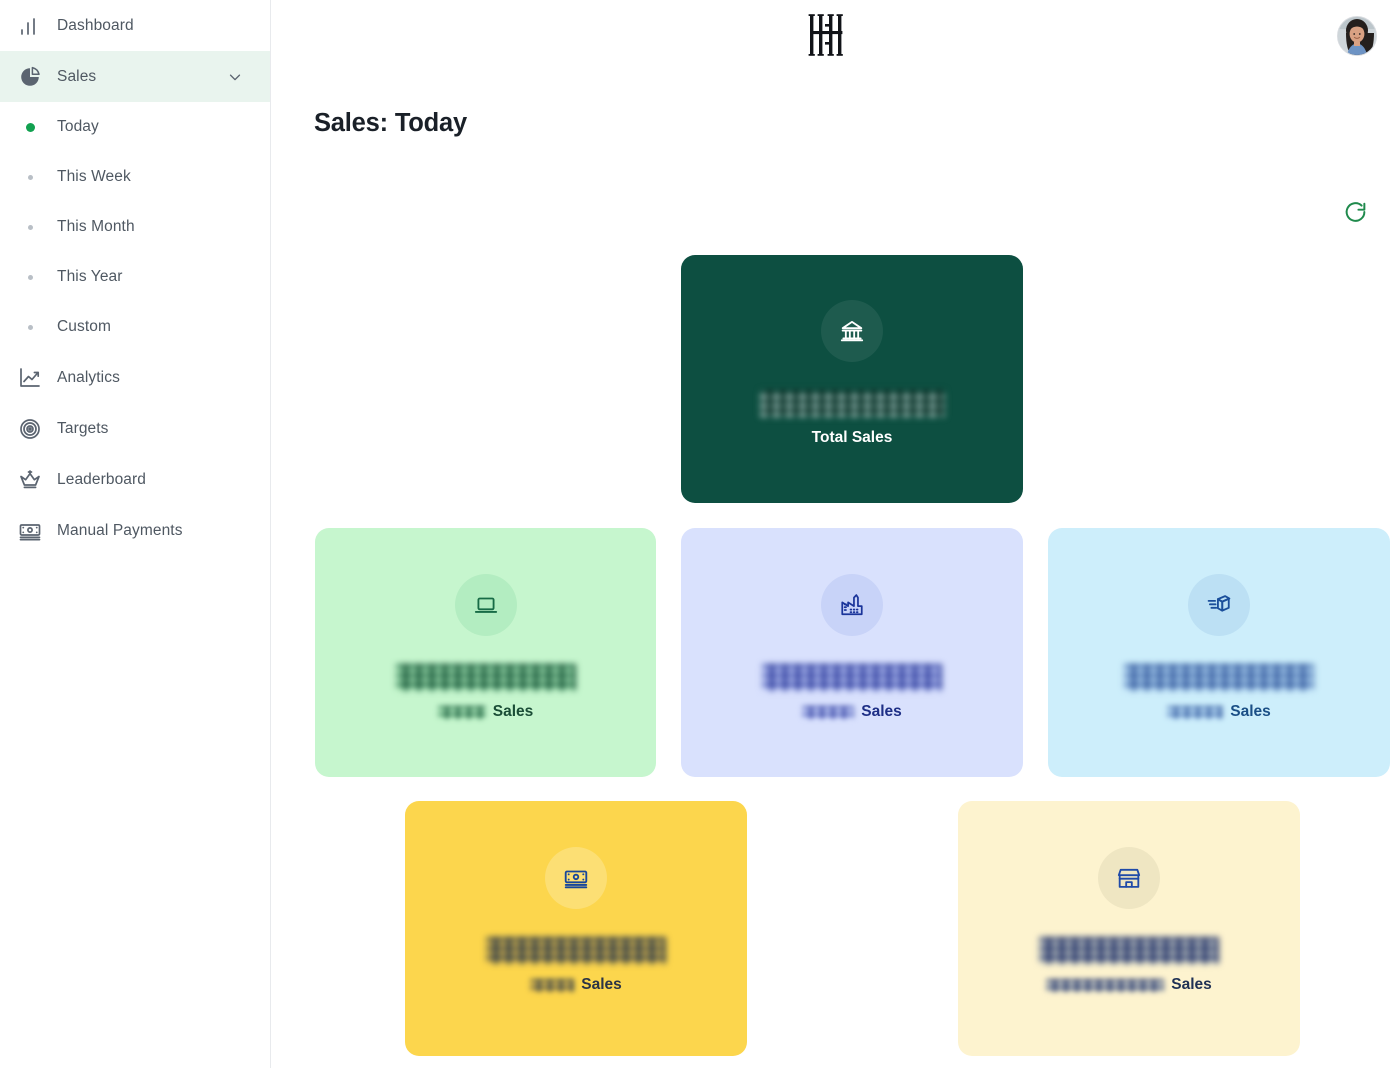  I want to click on factory-icon, so click(852, 605).